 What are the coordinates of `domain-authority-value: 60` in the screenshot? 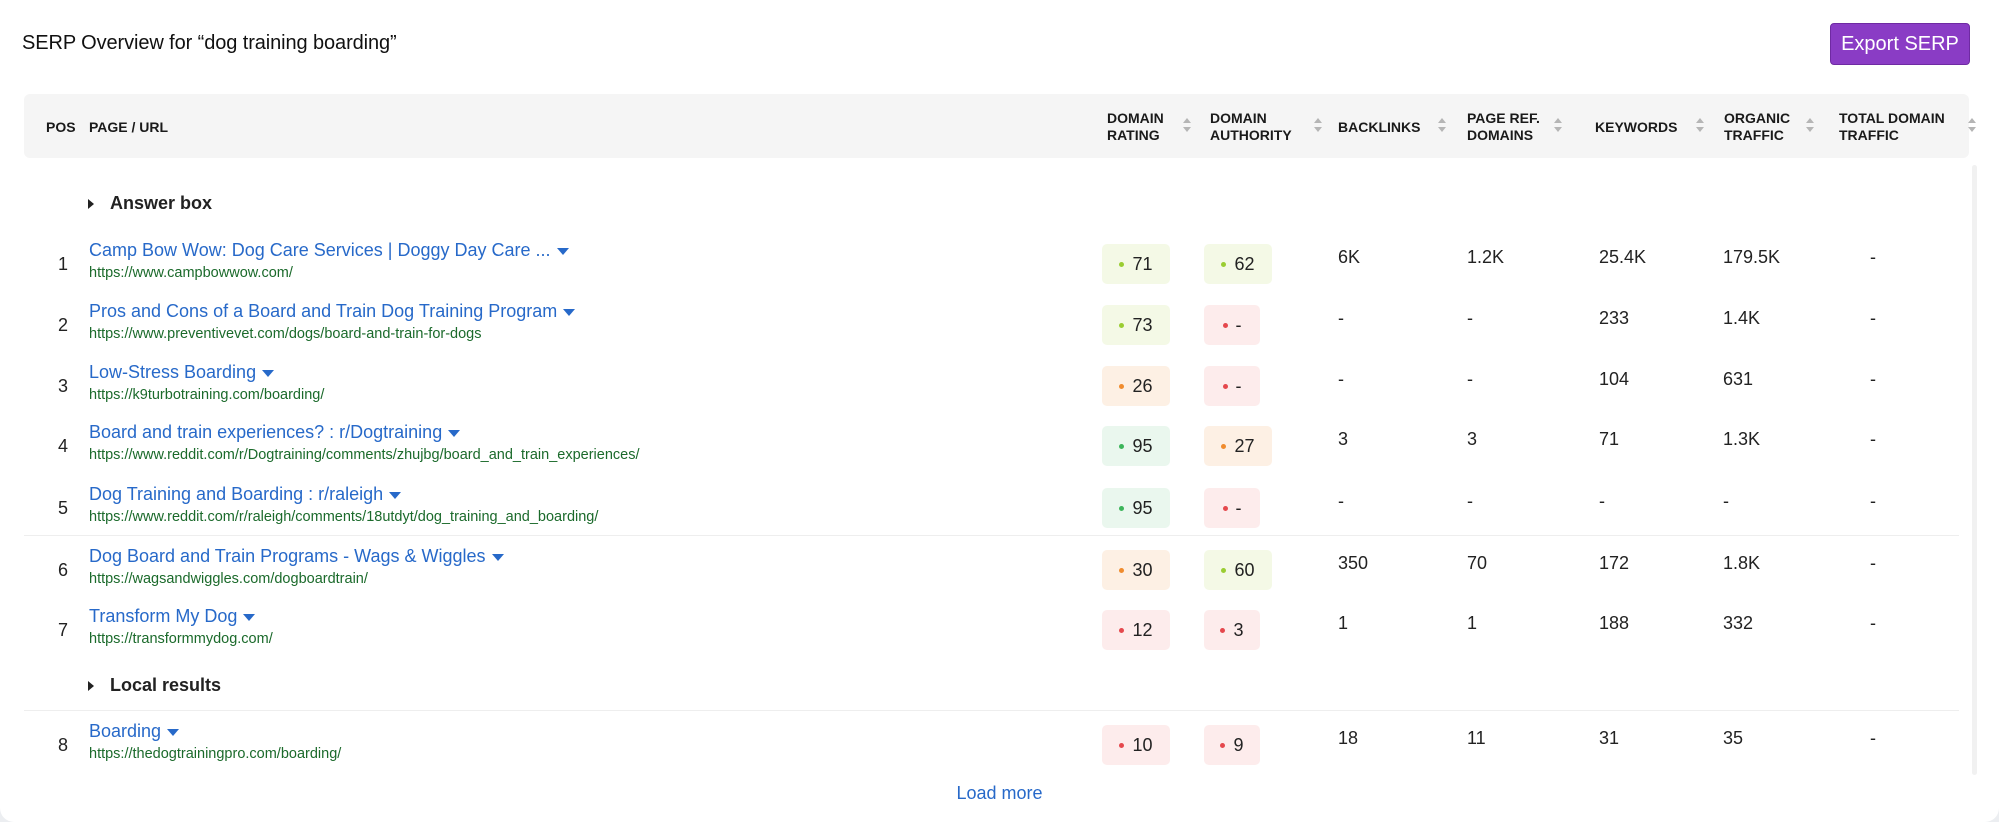 It's located at (1244, 569).